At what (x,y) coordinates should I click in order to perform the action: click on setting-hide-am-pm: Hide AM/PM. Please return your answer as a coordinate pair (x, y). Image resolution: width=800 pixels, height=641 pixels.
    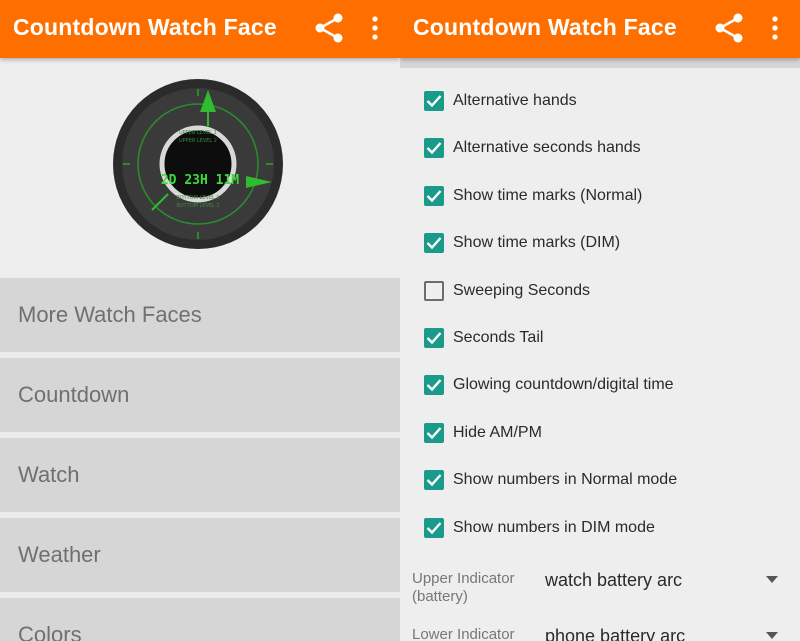
    Looking at the image, I should click on (604, 433).